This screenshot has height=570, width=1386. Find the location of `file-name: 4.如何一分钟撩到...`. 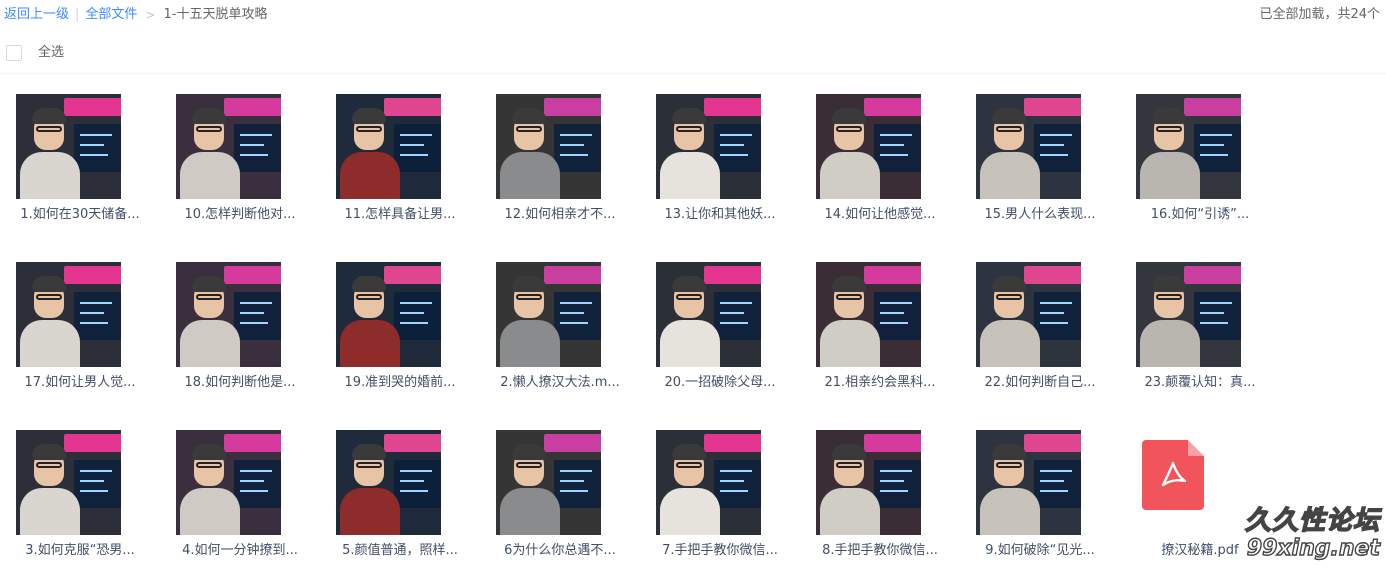

file-name: 4.如何一分钟撩到... is located at coordinates (240, 550).